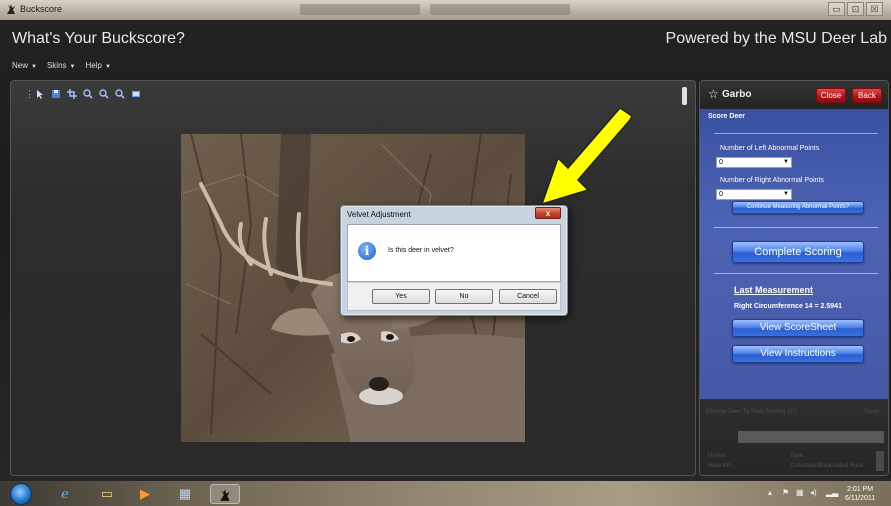 The width and height of the screenshot is (891, 506). What do you see at coordinates (794, 95) in the screenshot?
I see `side-panel-header: ☆ Garbo Close Back` at bounding box center [794, 95].